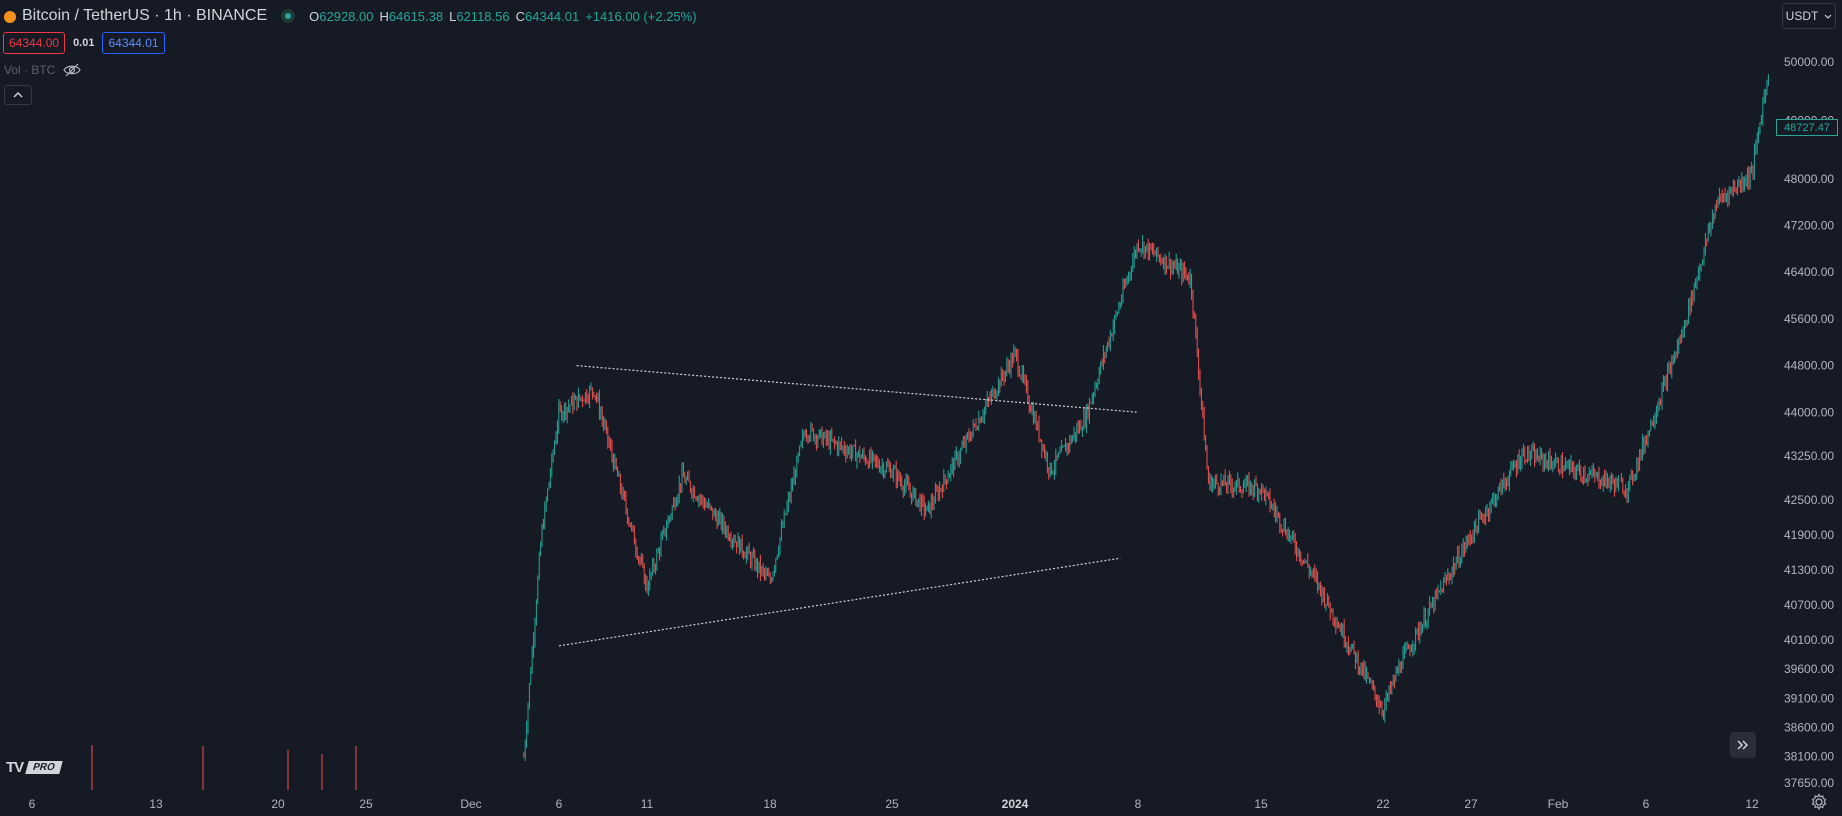  What do you see at coordinates (1809, 535) in the screenshot?
I see `price-axis-label: 41900.00` at bounding box center [1809, 535].